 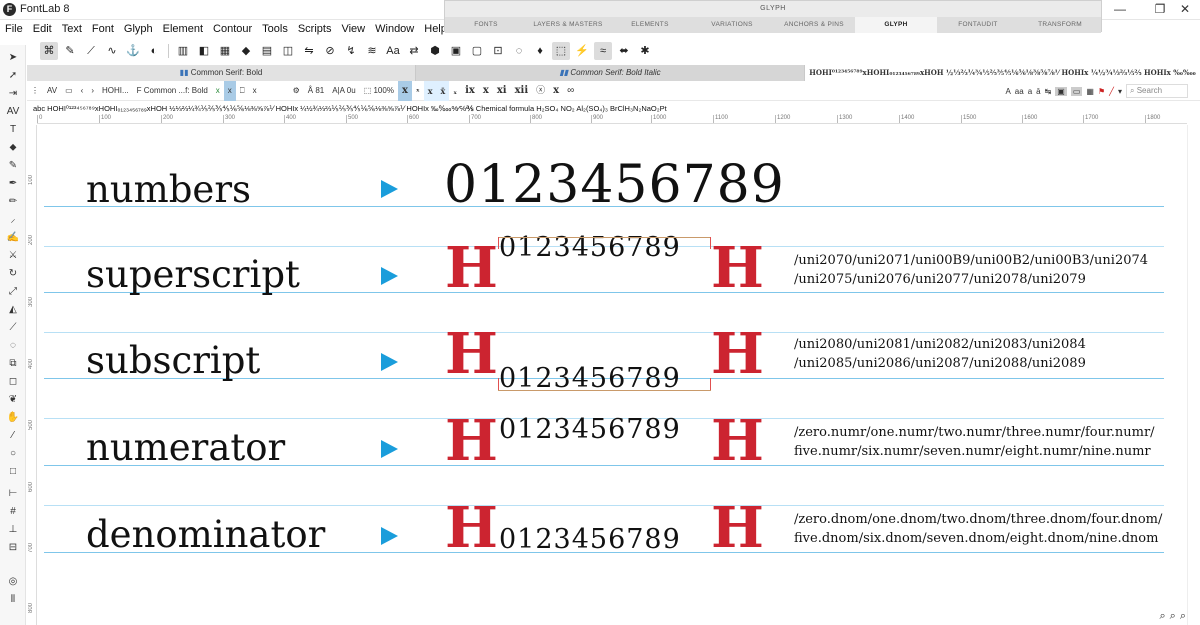 I want to click on panel-tab-fonts: FONTS, so click(x=486, y=25).